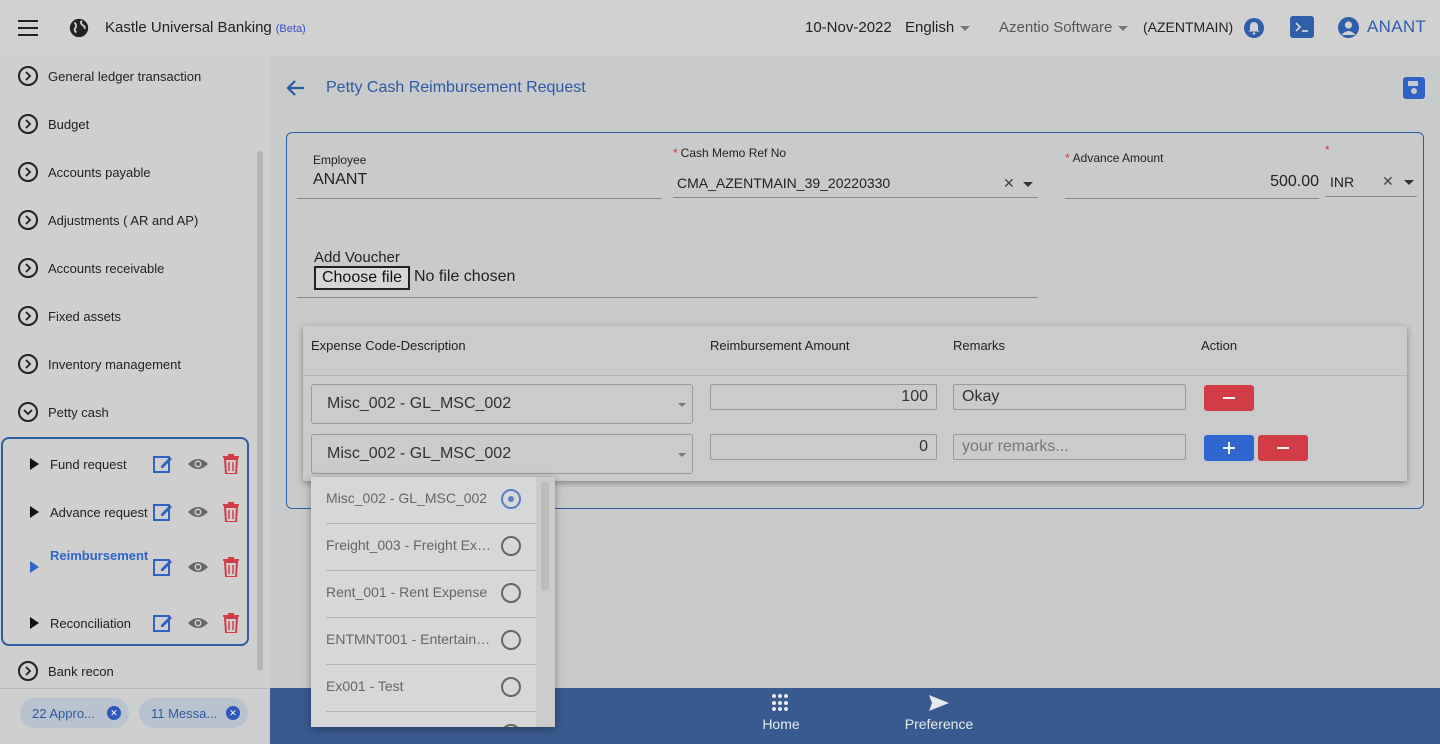 Image resolution: width=1440 pixels, height=744 pixels. I want to click on sidebar-item-bank-recon: Bank recon, so click(134, 671).